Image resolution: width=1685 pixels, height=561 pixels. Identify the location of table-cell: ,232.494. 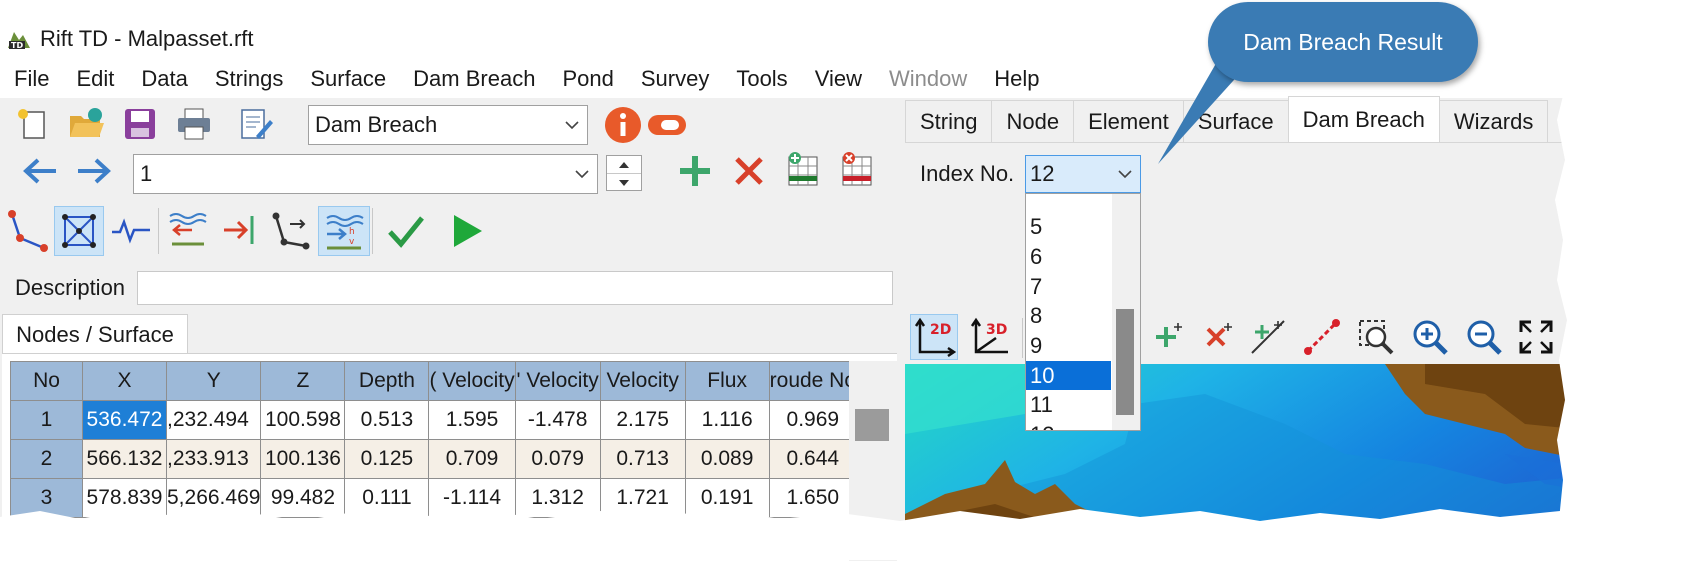
(213, 420).